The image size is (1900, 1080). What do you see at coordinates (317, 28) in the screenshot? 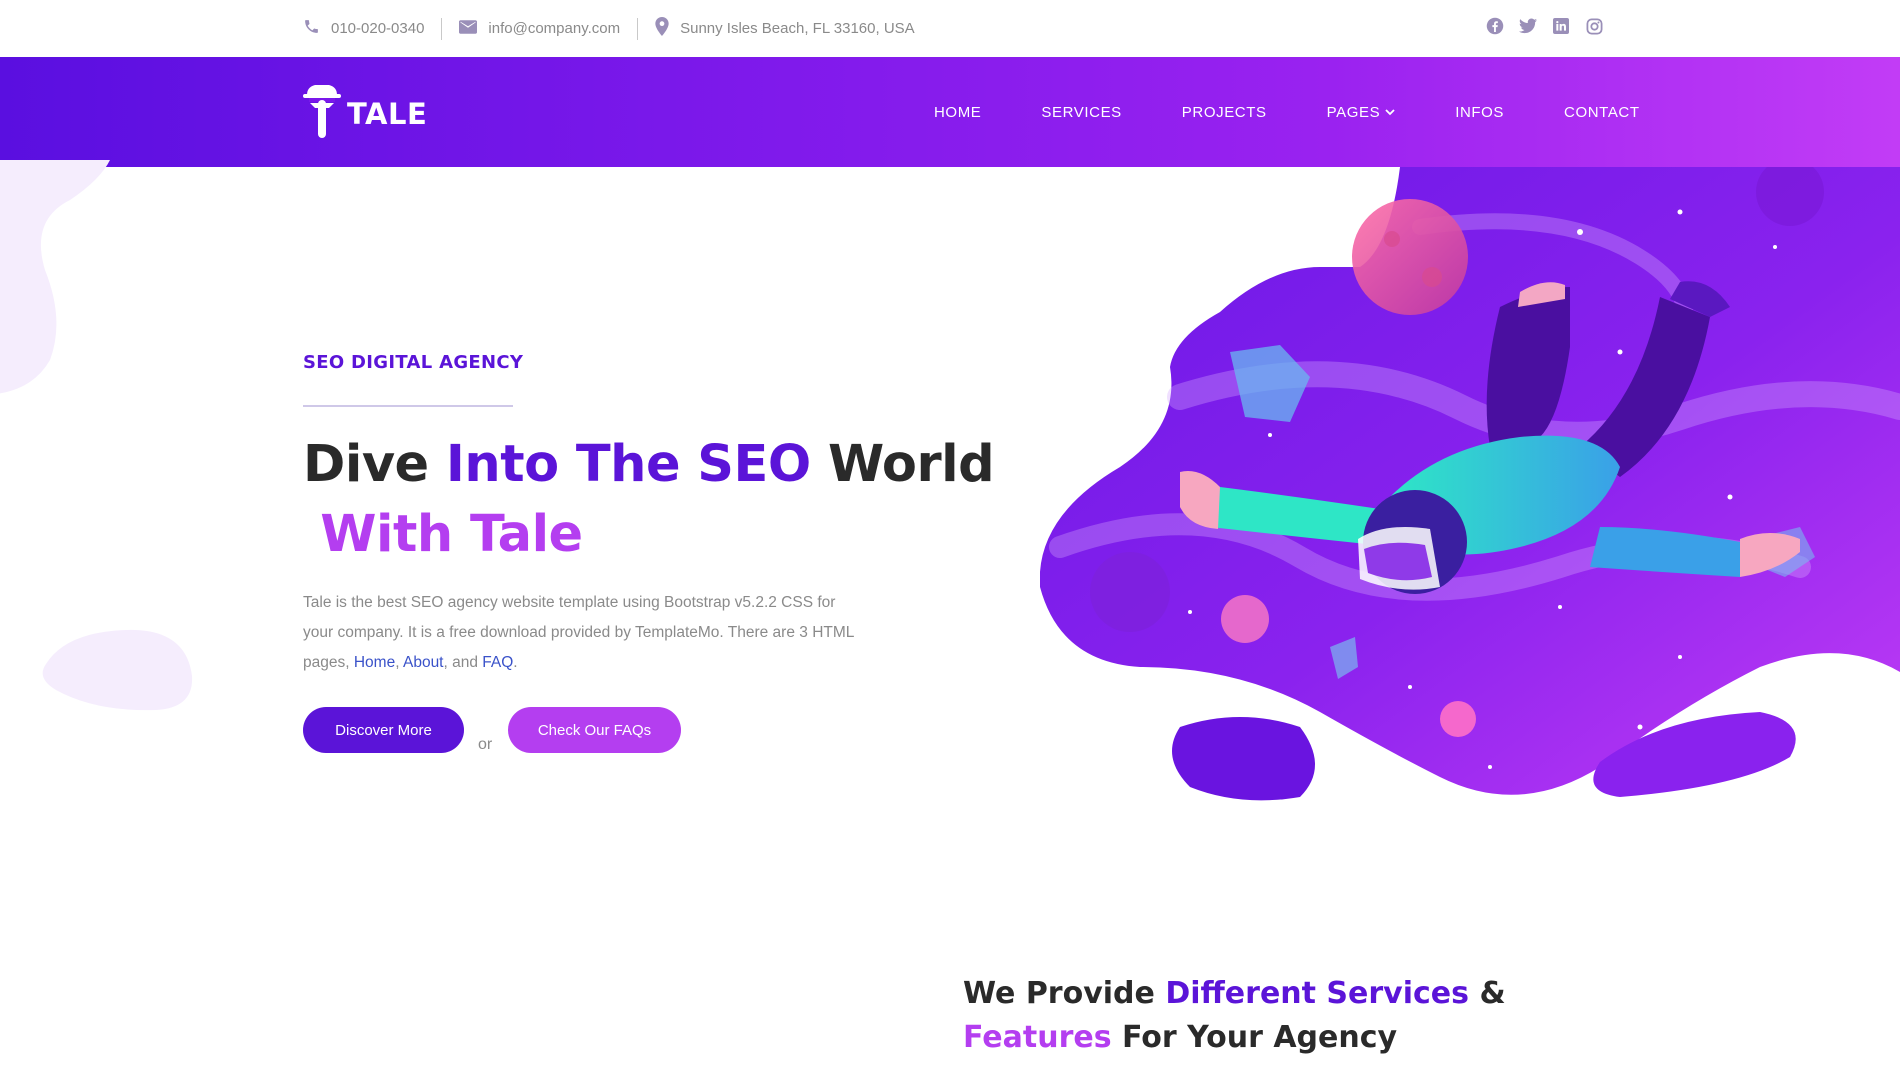
I see `phone-icon` at bounding box center [317, 28].